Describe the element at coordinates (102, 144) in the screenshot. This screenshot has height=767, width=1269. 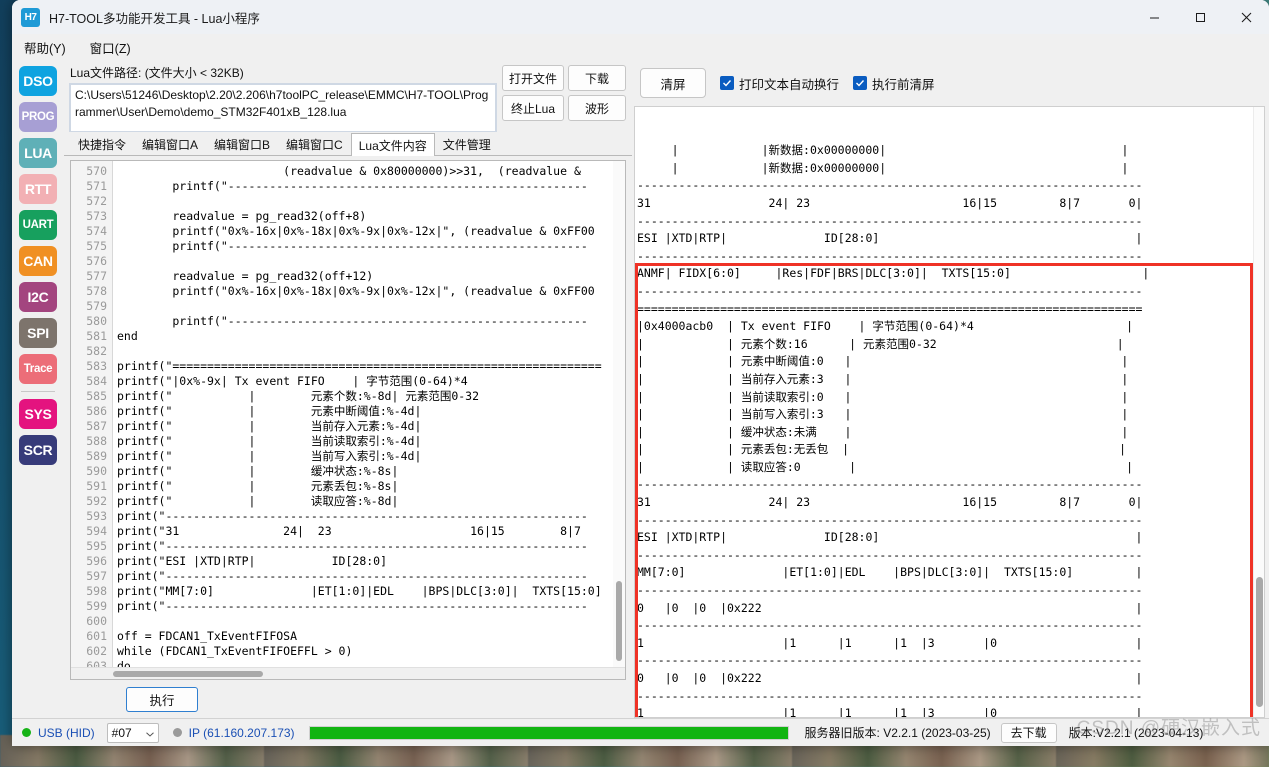
I see `tab-快捷指令: 快捷指令` at that location.